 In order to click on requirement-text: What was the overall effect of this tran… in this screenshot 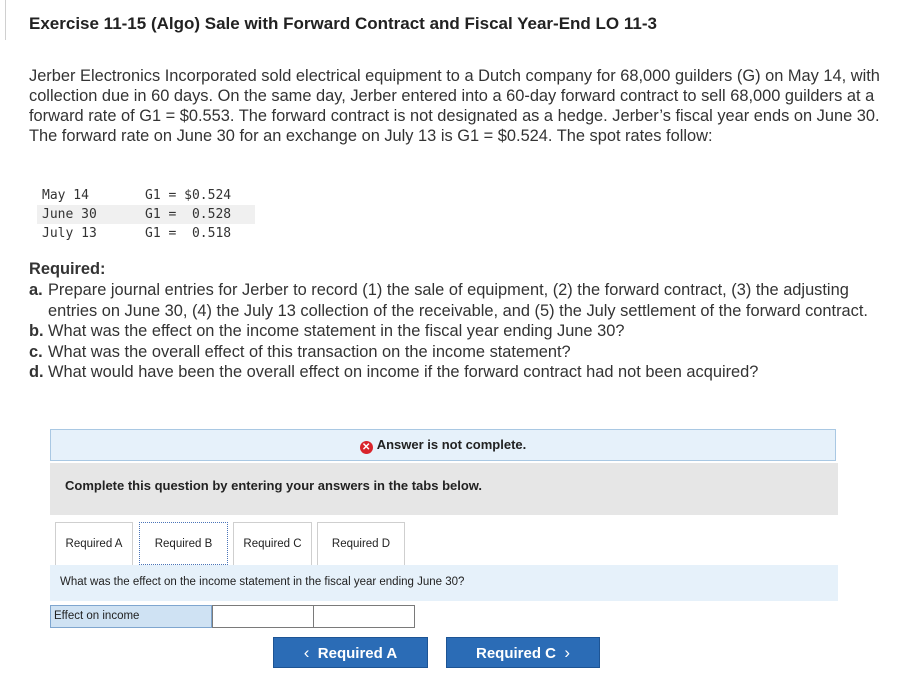, I will do `click(309, 351)`.